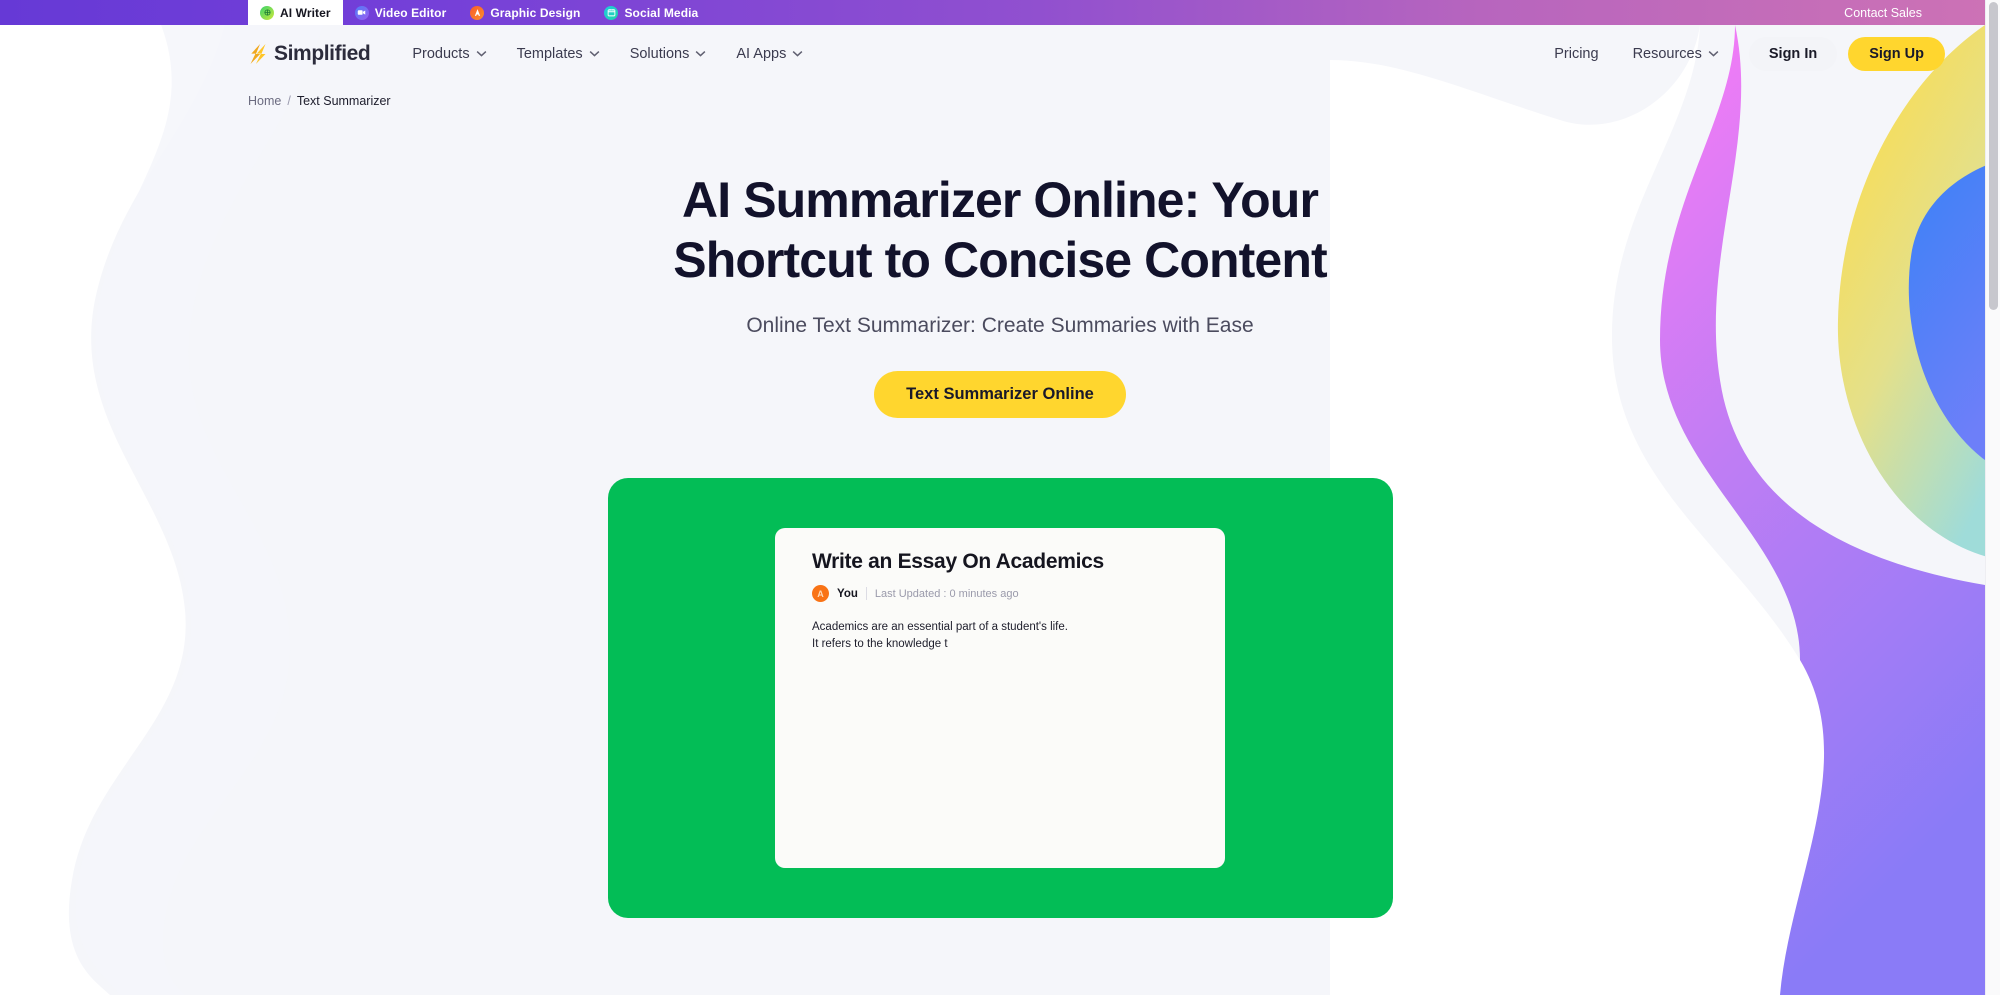 This screenshot has height=995, width=2000. Describe the element at coordinates (958, 561) in the screenshot. I see `document-title: Write an Essay On Academics` at that location.